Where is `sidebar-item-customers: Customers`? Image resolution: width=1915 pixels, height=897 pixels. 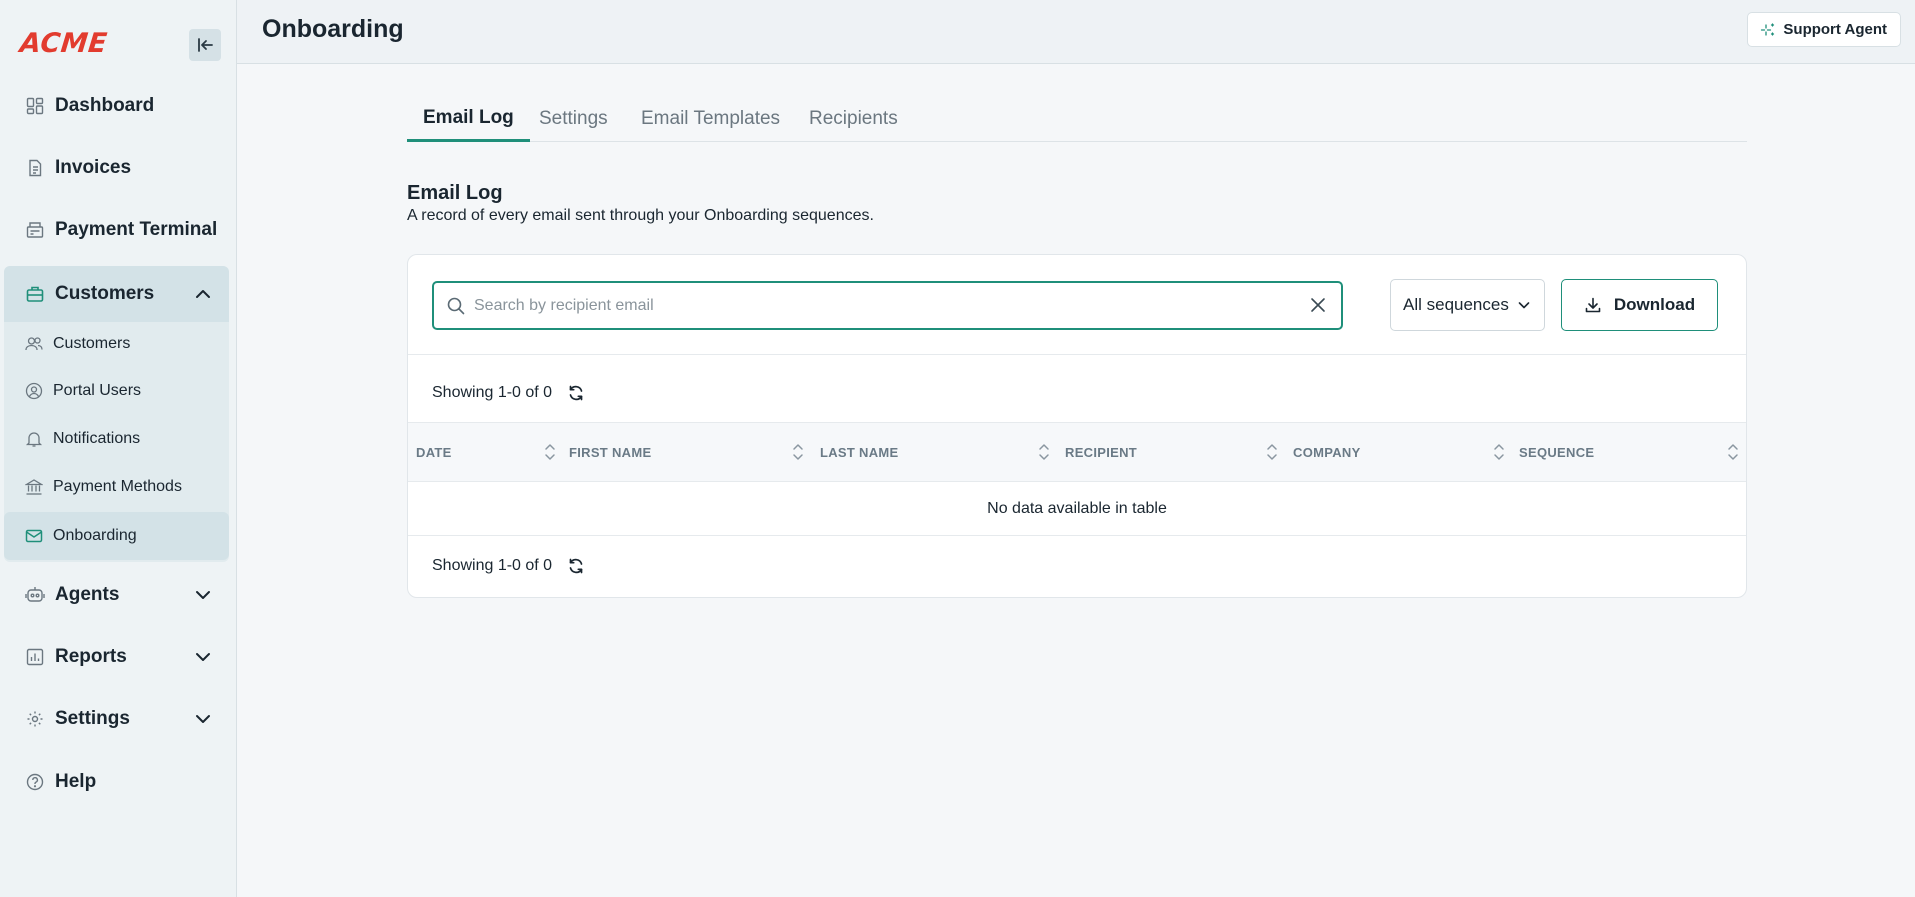
sidebar-item-customers: Customers is located at coordinates (116, 294).